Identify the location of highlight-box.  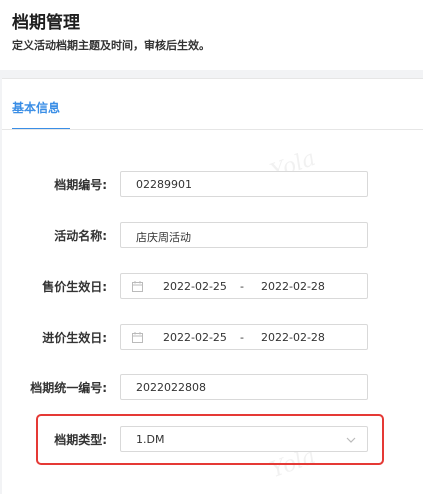
(210, 439).